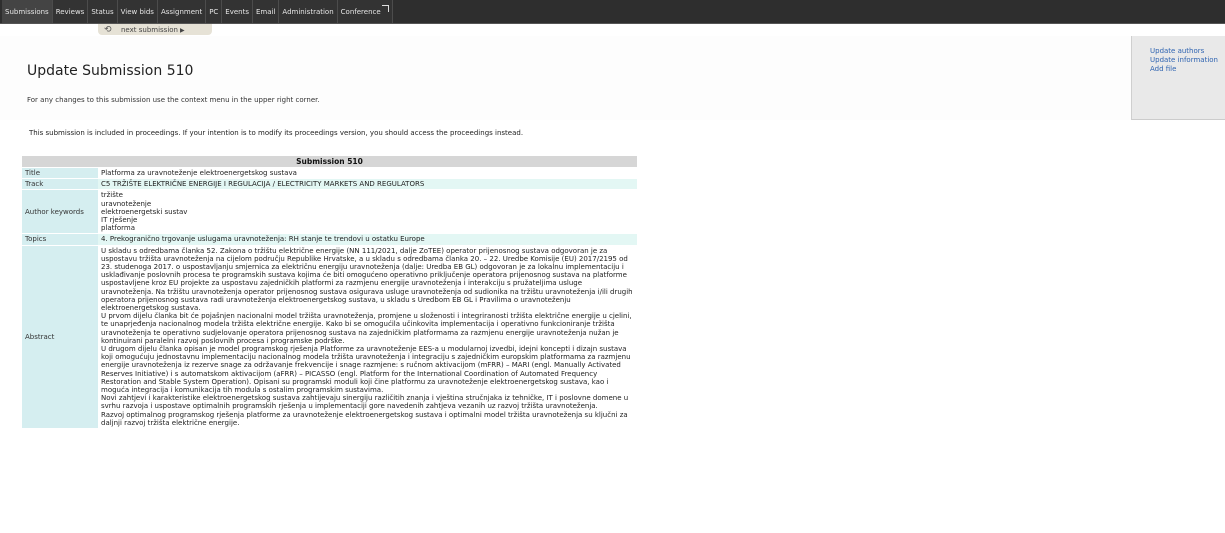  What do you see at coordinates (1187, 60) in the screenshot?
I see `update-information-link: Update information` at bounding box center [1187, 60].